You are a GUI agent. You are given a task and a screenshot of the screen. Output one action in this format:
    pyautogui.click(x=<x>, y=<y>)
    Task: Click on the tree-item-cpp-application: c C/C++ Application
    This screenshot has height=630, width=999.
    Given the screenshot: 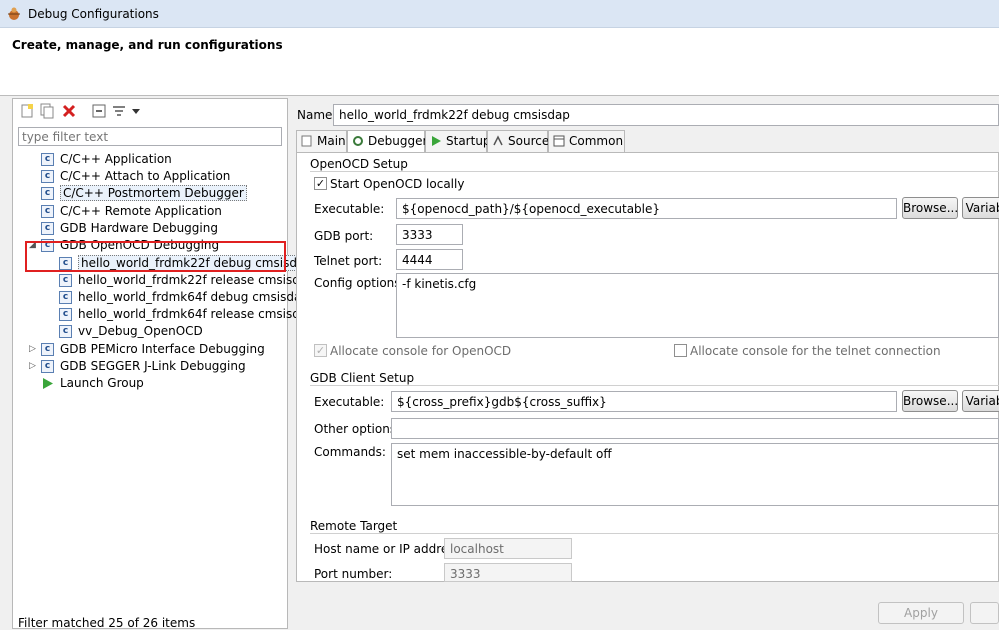 What is the action you would take?
    pyautogui.click(x=106, y=159)
    